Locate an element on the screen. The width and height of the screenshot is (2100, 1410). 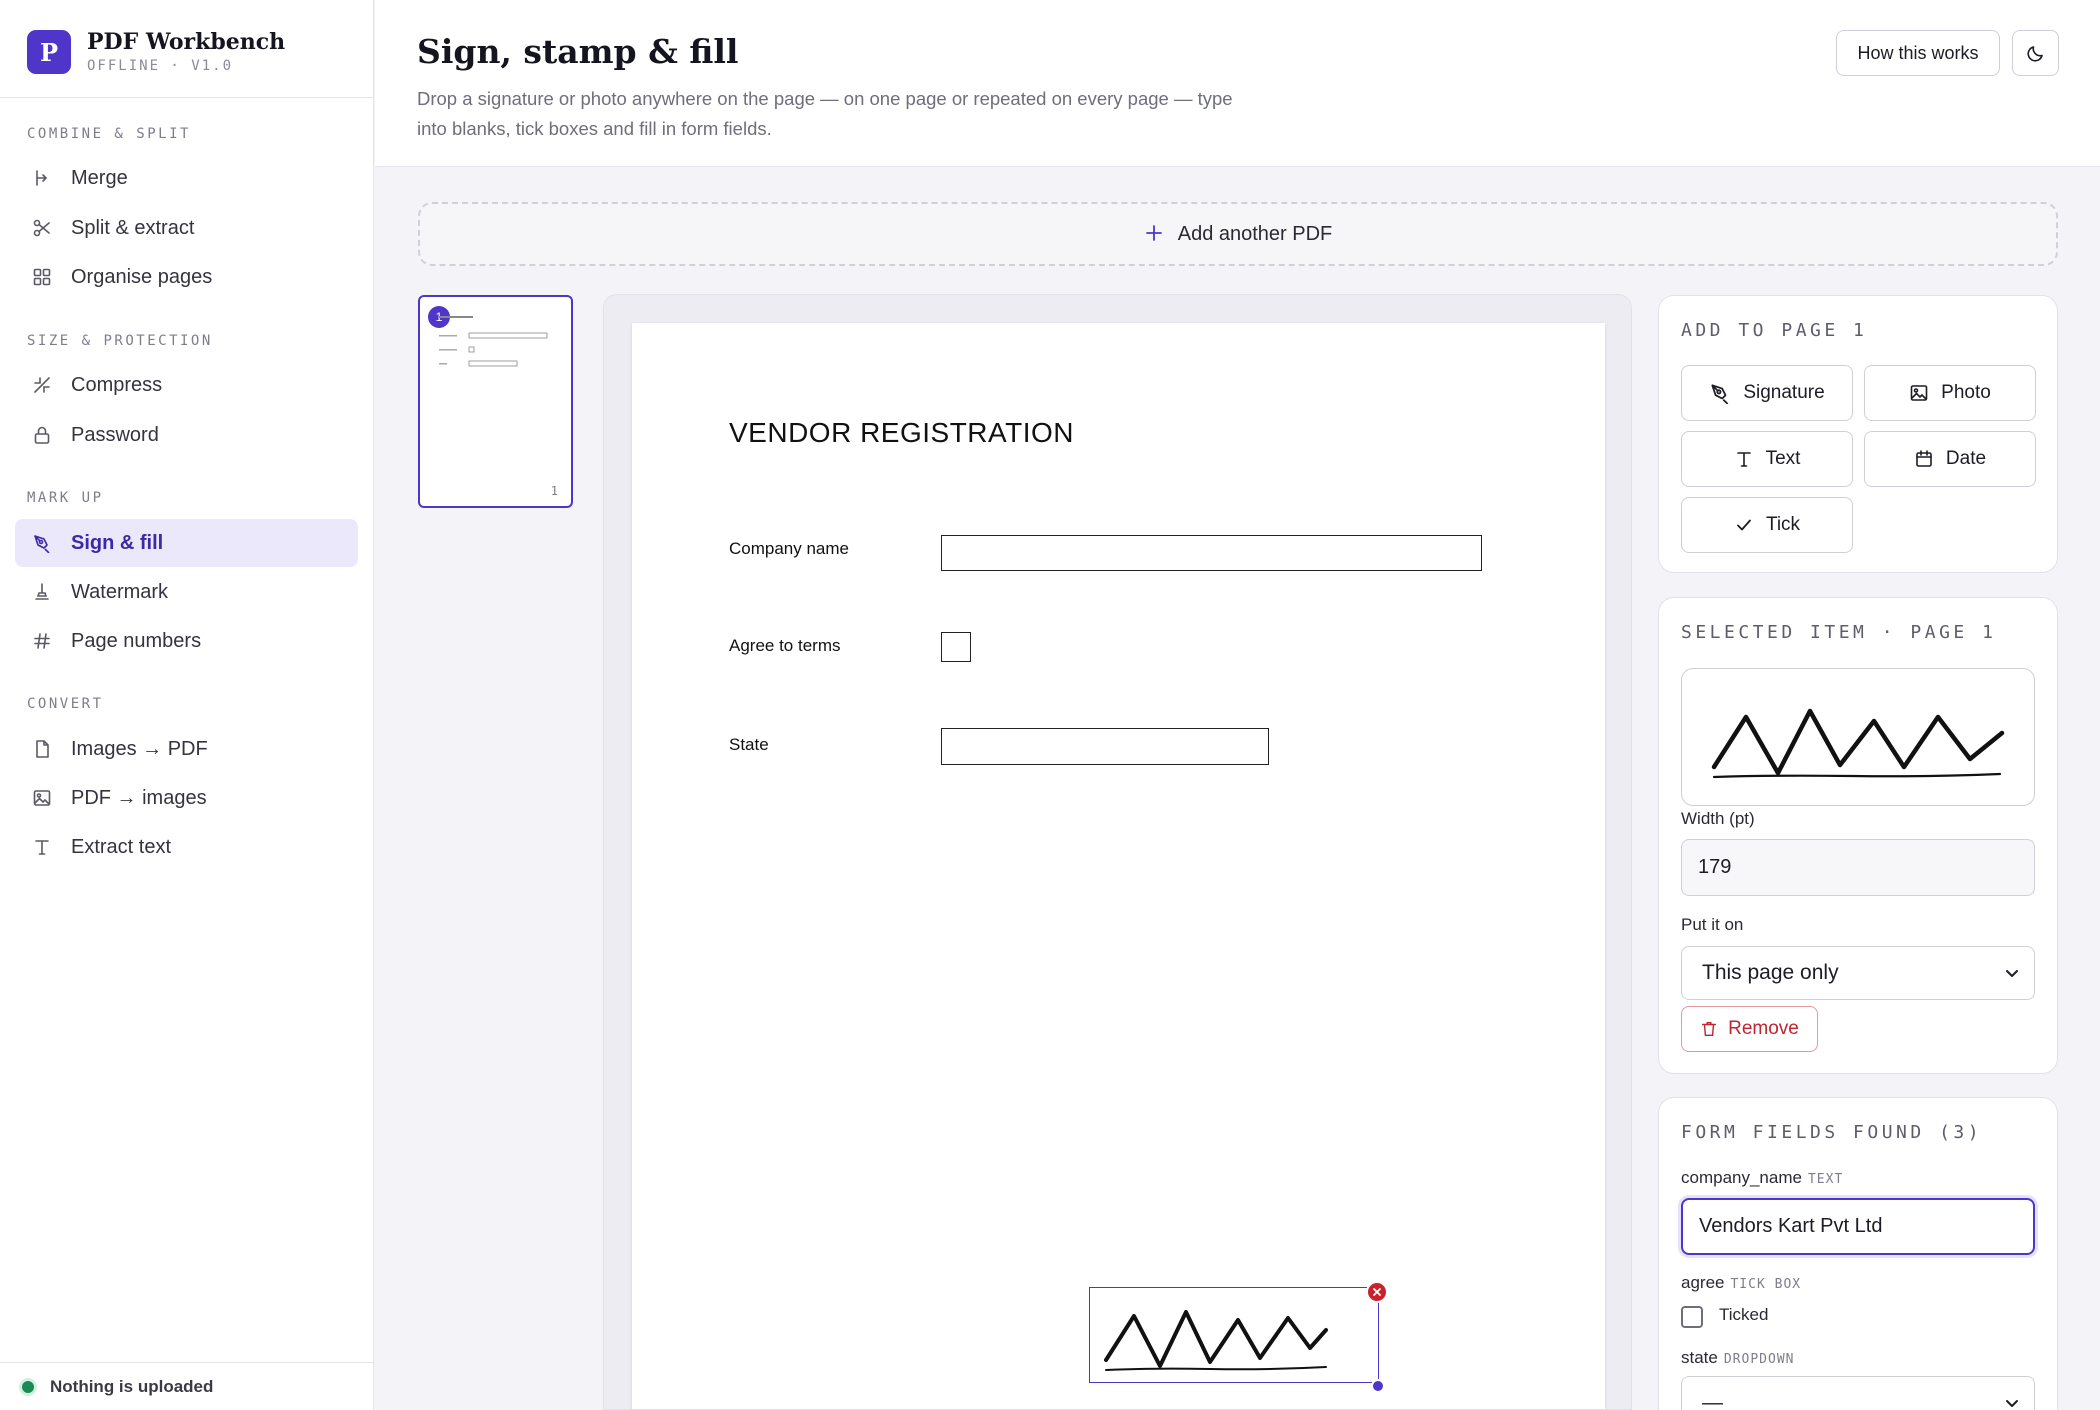
field-type: TEXT is located at coordinates (1825, 1179).